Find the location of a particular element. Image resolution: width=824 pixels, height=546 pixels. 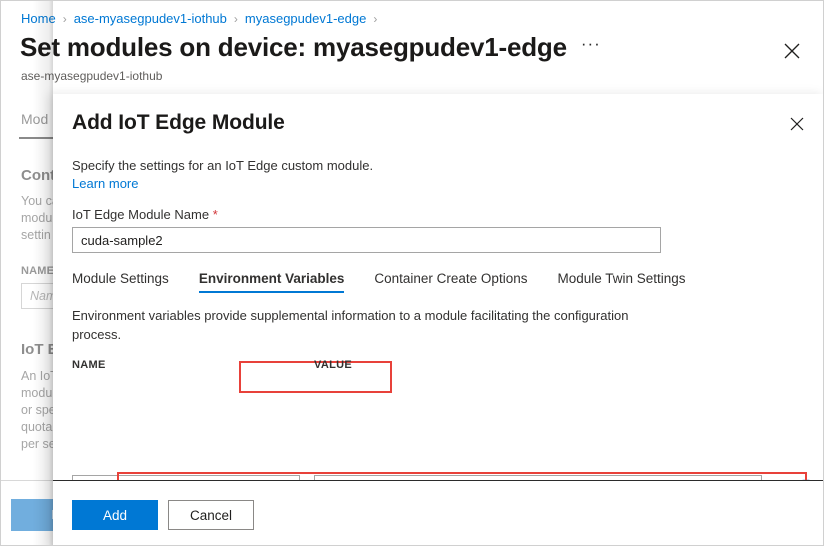

page-subtitle: ase-myasegpudev1-iothub is located at coordinates (92, 76).